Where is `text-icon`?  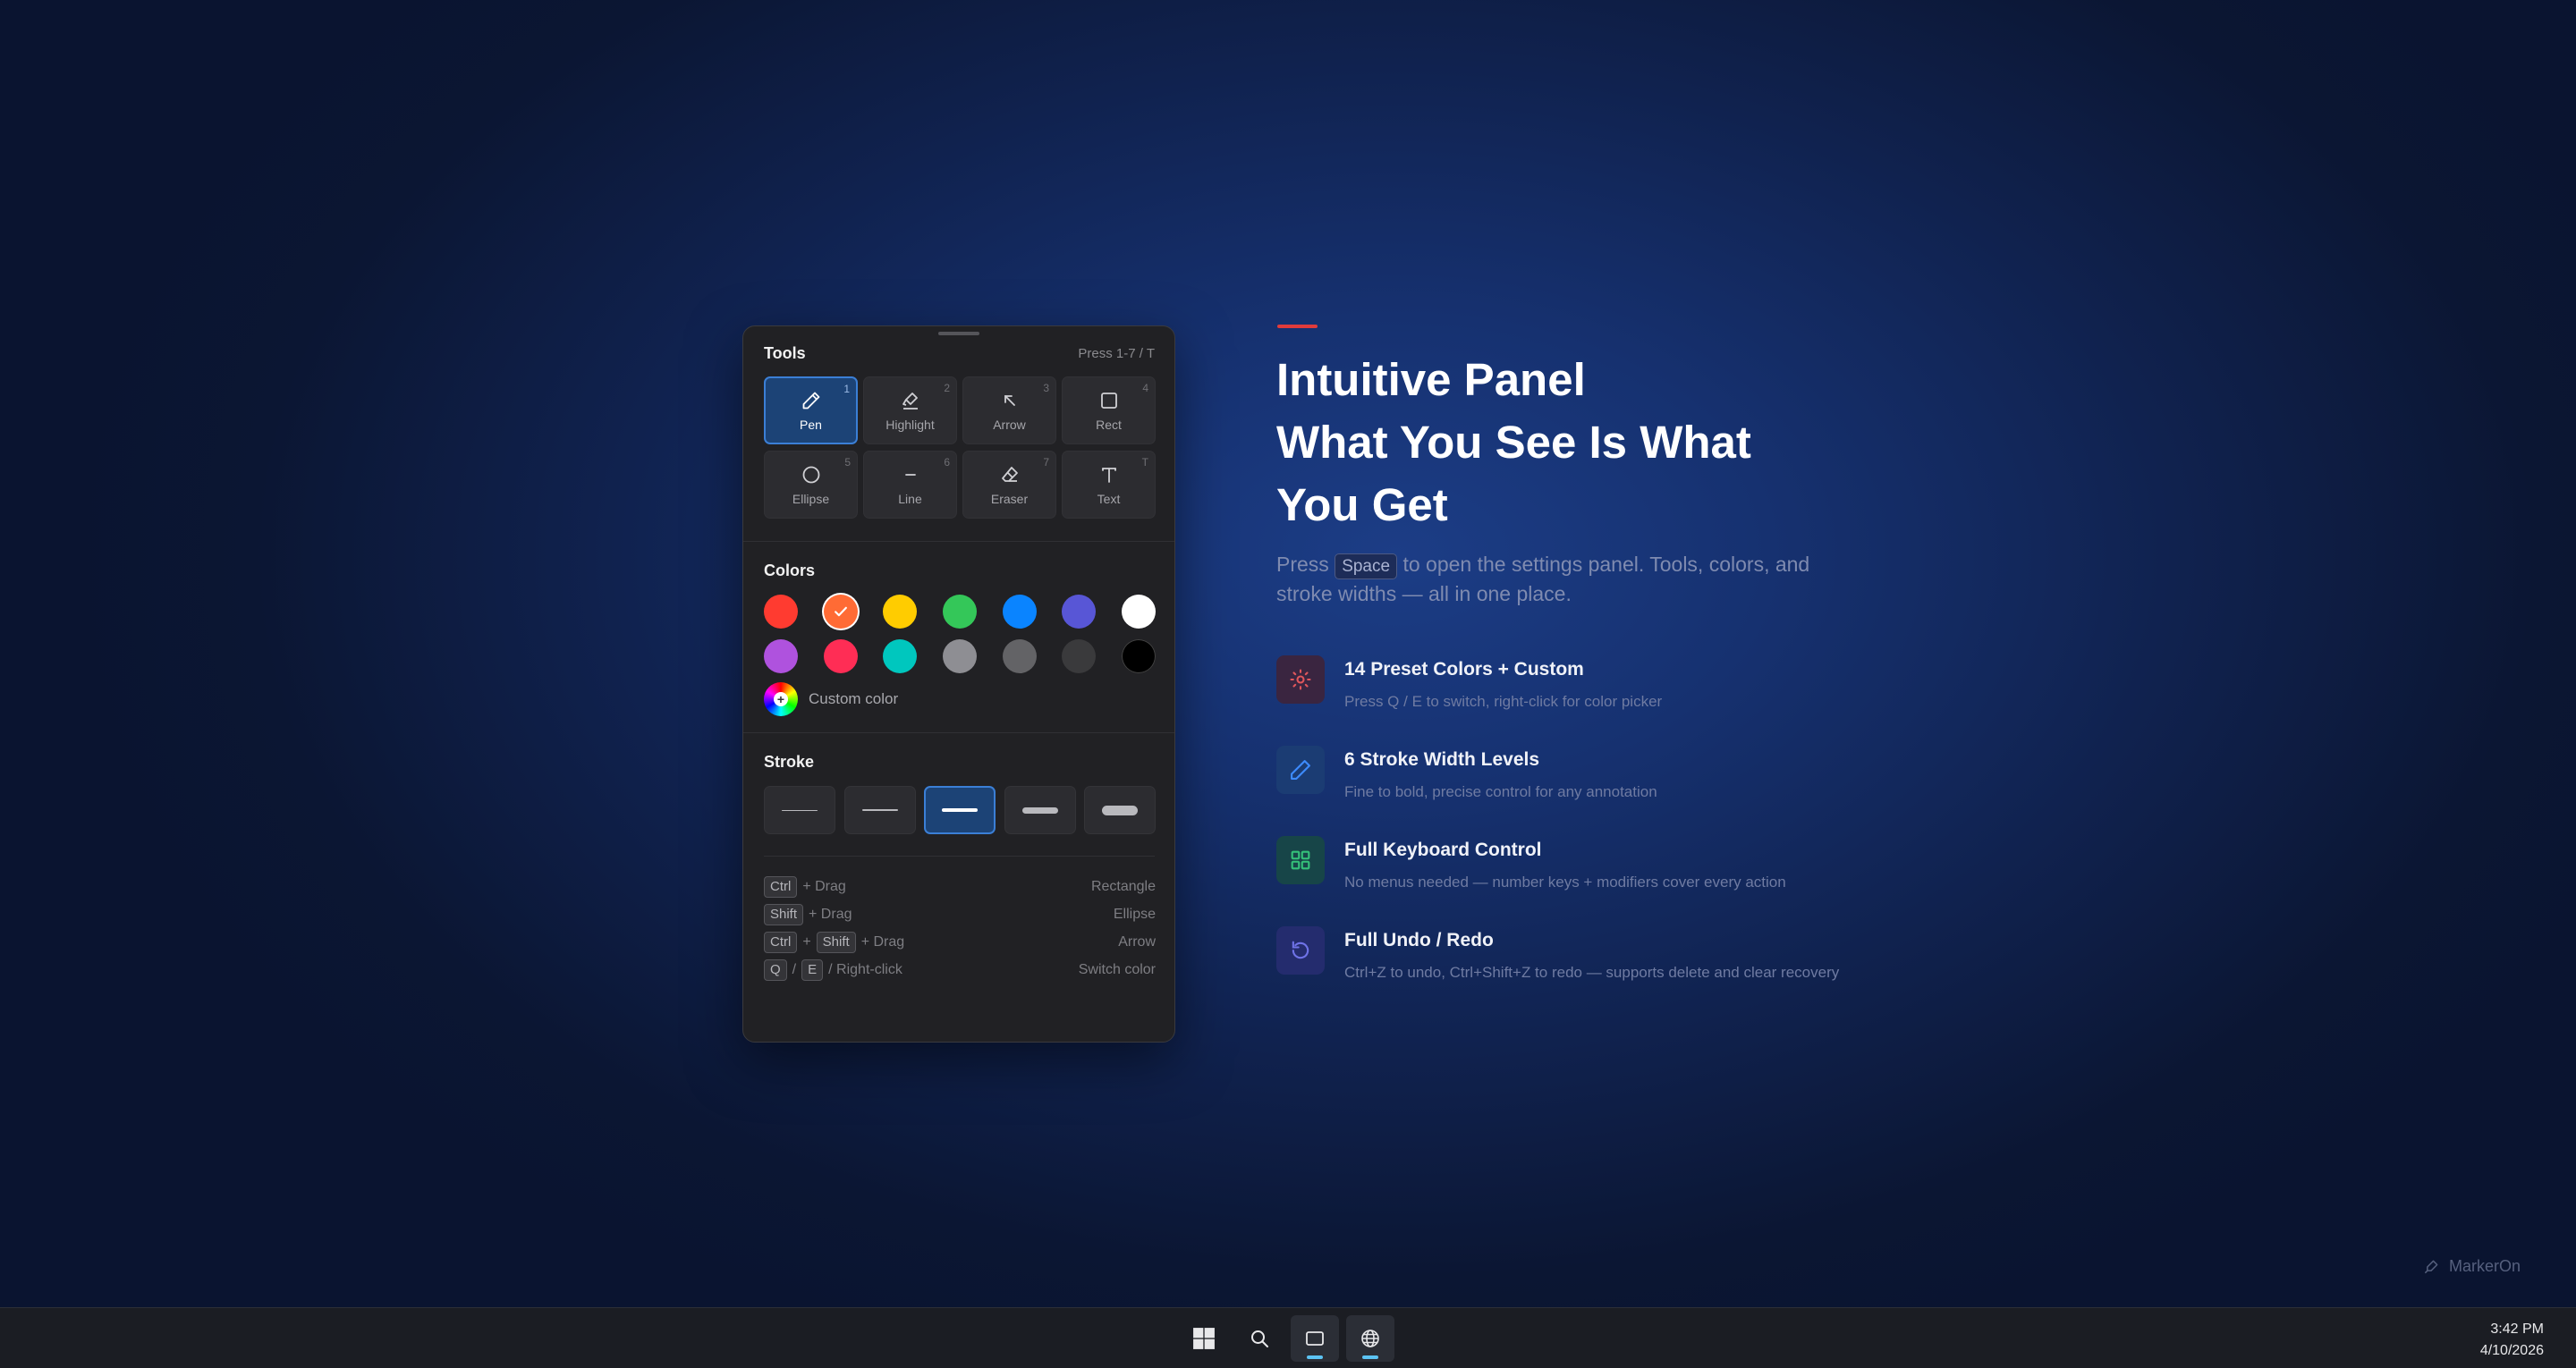
text-icon is located at coordinates (1108, 475).